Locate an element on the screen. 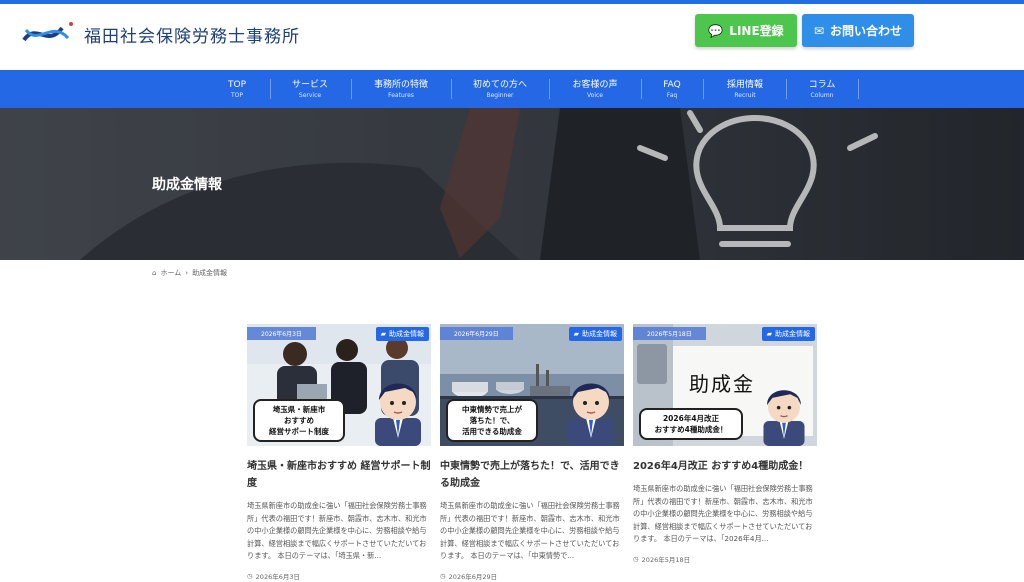 The image size is (1024, 582). nav-label: 初めての方へ is located at coordinates (499, 84).